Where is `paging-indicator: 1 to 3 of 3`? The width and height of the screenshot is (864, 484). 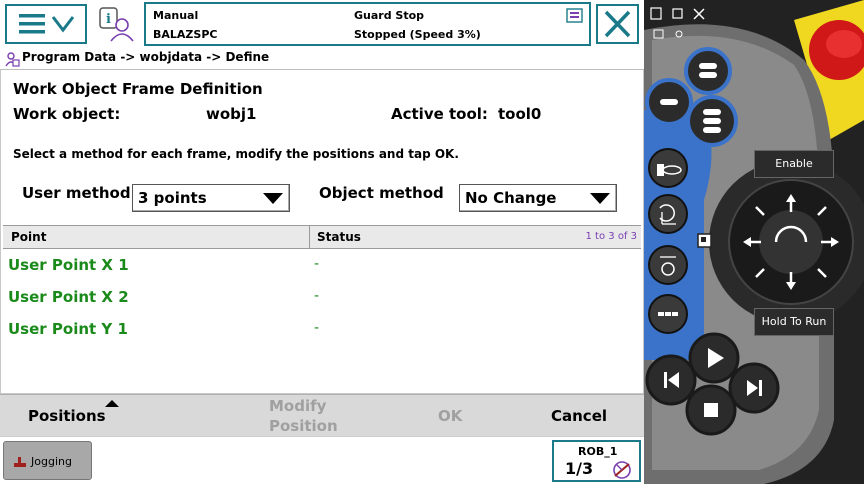
paging-indicator: 1 to 3 of 3 is located at coordinates (611, 236).